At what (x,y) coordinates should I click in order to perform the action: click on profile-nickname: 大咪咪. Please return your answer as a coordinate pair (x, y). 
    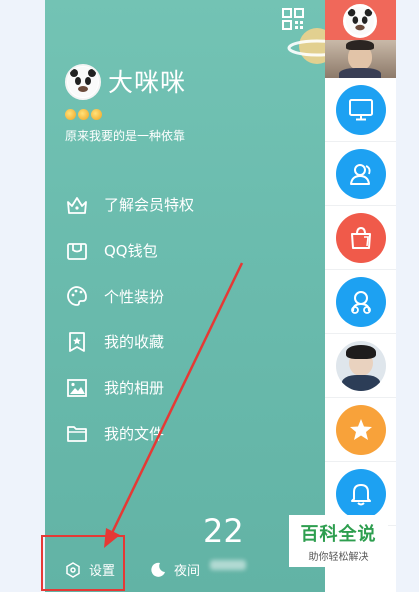
    Looking at the image, I should click on (147, 81).